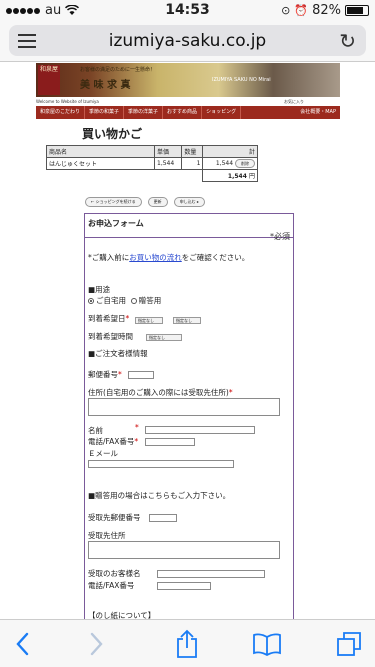 This screenshot has height=667, width=375. I want to click on back-icon, so click(22, 644).